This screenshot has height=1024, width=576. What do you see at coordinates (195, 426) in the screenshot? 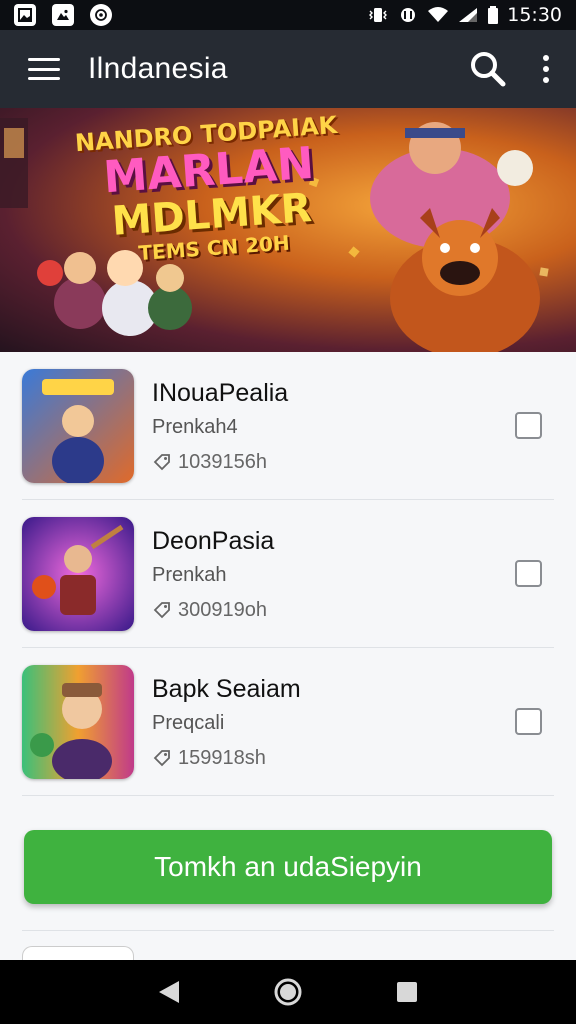
I see `item-subtitle: Prenkah4` at bounding box center [195, 426].